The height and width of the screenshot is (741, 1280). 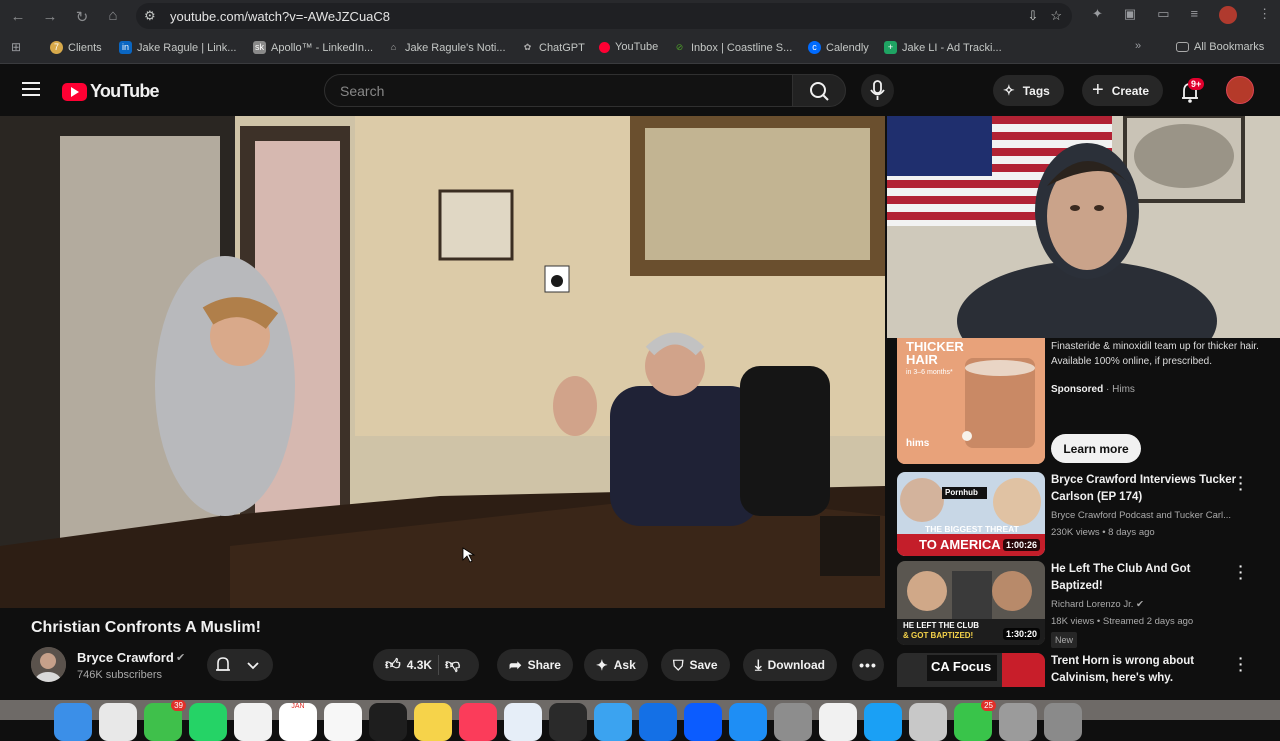 I want to click on more-bookmarks-icon: », so click(x=1138, y=46).